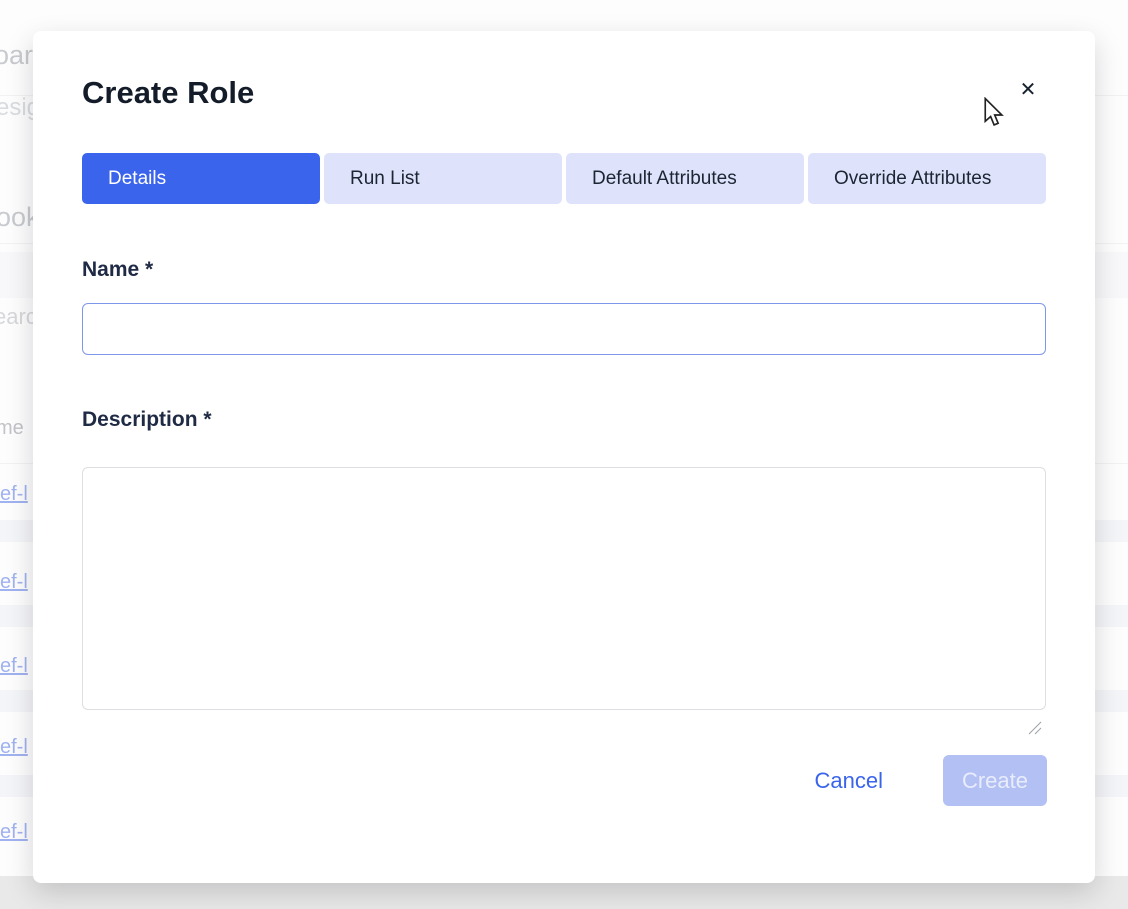 The image size is (1128, 909). Describe the element at coordinates (564, 329) in the screenshot. I see `name-input` at that location.